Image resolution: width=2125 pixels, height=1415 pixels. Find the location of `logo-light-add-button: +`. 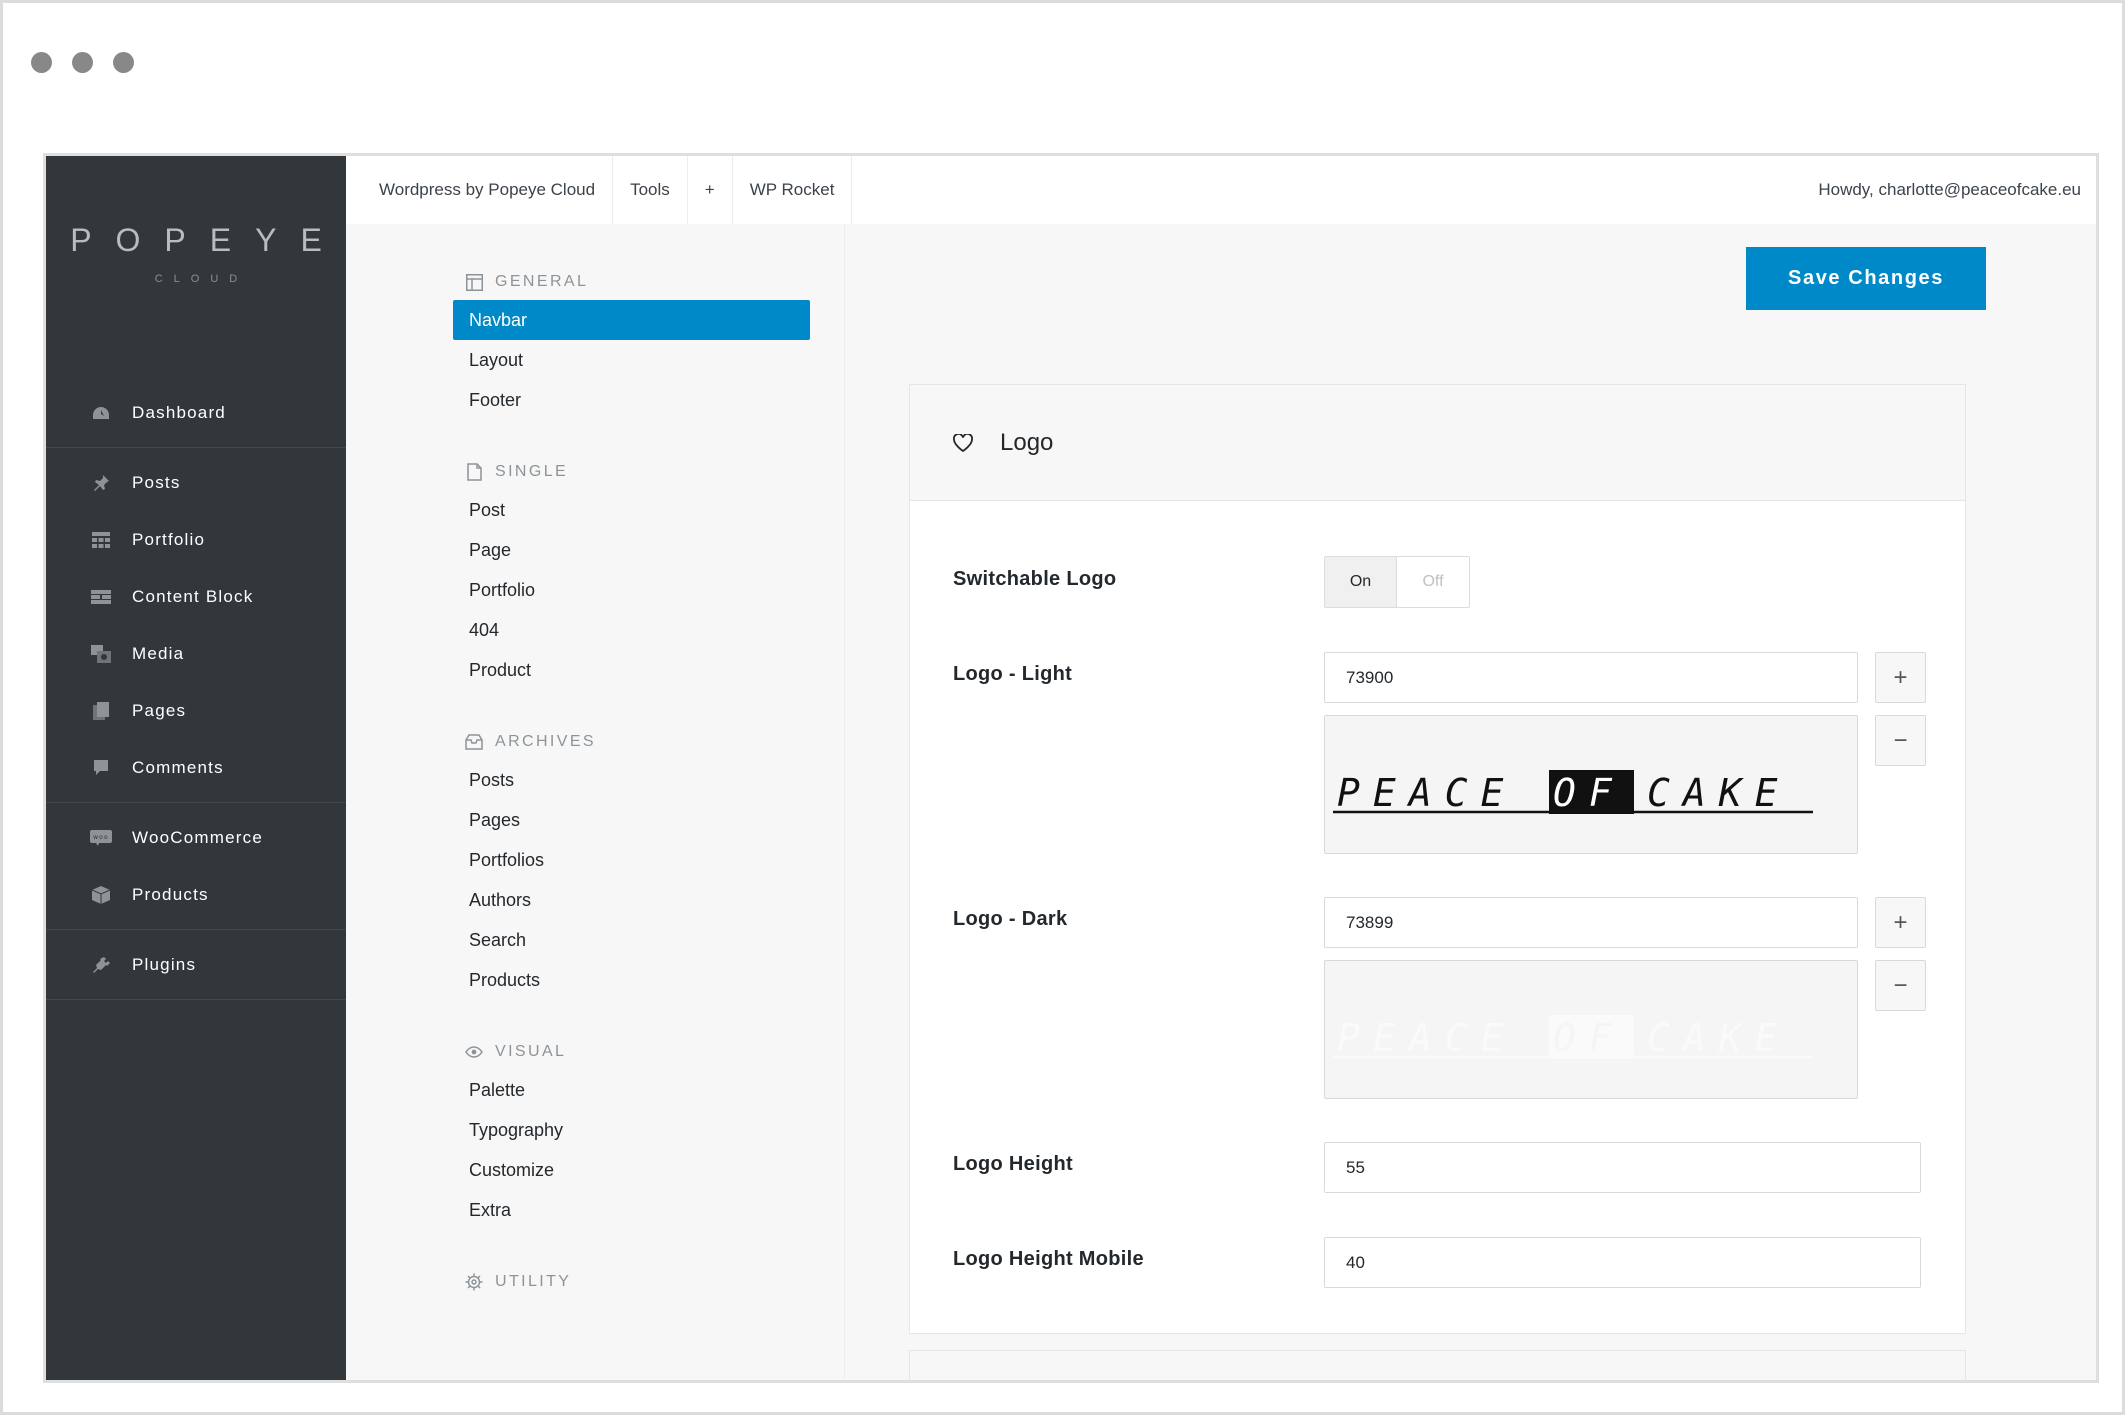

logo-light-add-button: + is located at coordinates (1900, 677).